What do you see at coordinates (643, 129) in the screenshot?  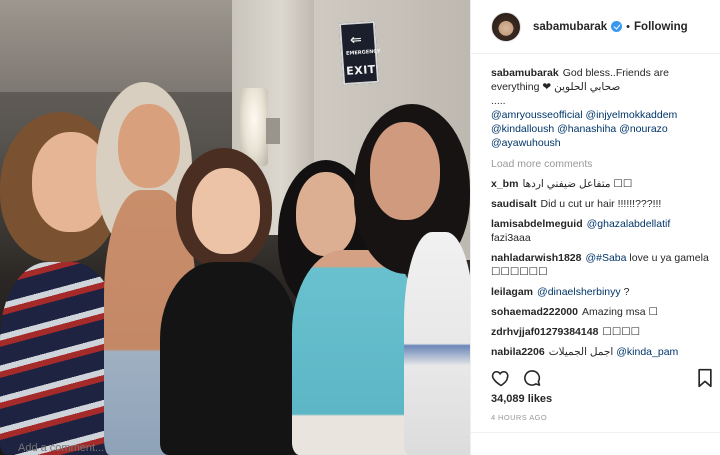 I see `caption-mention: @nourazo` at bounding box center [643, 129].